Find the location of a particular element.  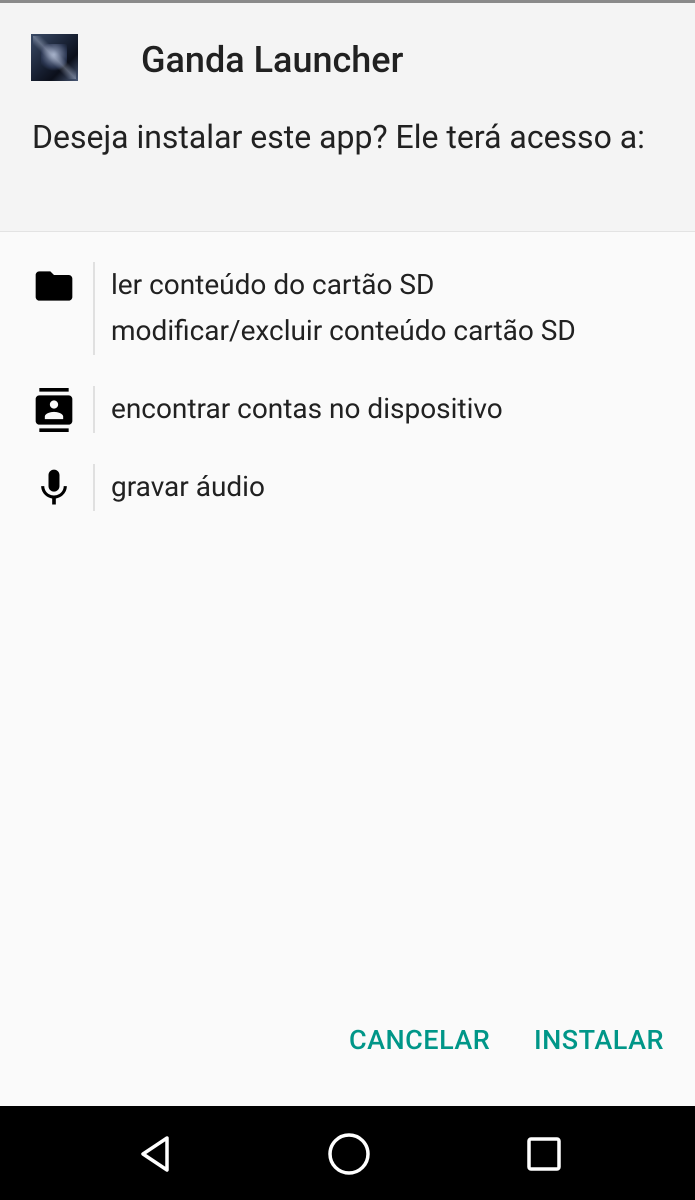

permission-label: encontrar contas no dispositivo is located at coordinates (307, 408).